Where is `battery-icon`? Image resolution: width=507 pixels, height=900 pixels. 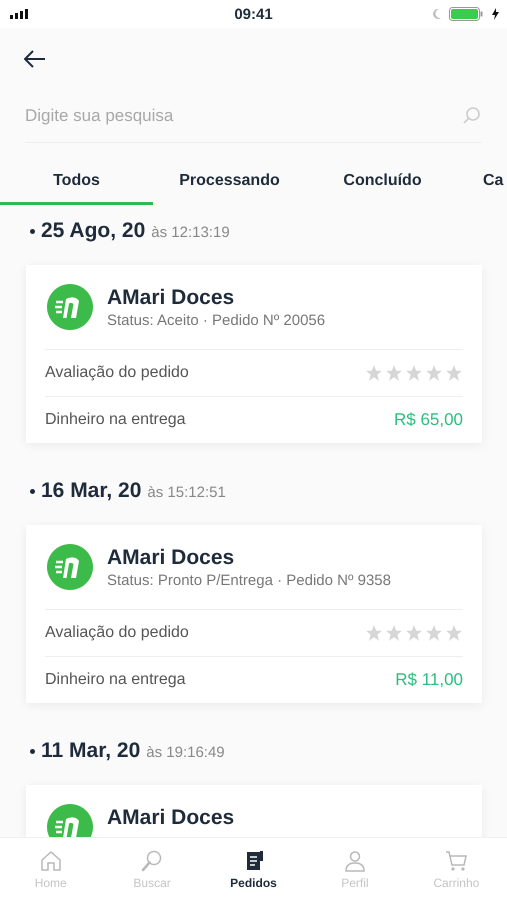 battery-icon is located at coordinates (467, 14).